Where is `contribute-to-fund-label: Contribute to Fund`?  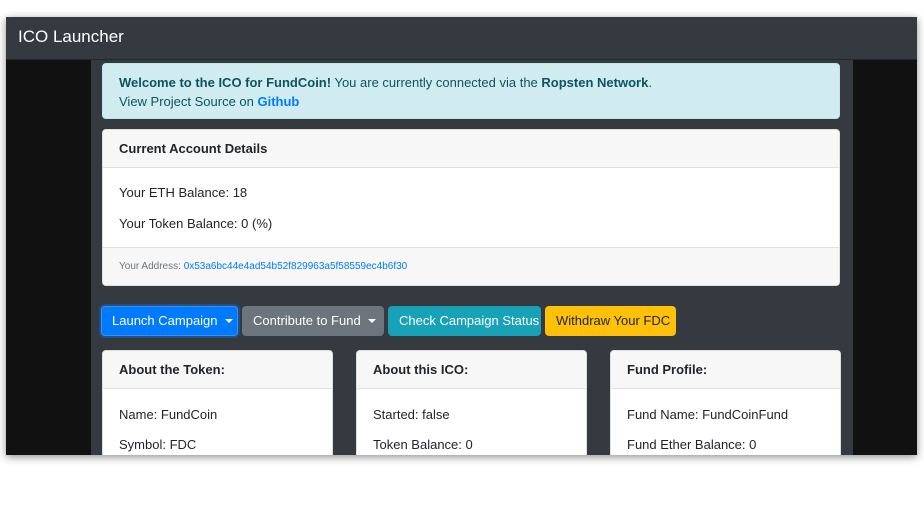
contribute-to-fund-label: Contribute to Fund is located at coordinates (307, 320).